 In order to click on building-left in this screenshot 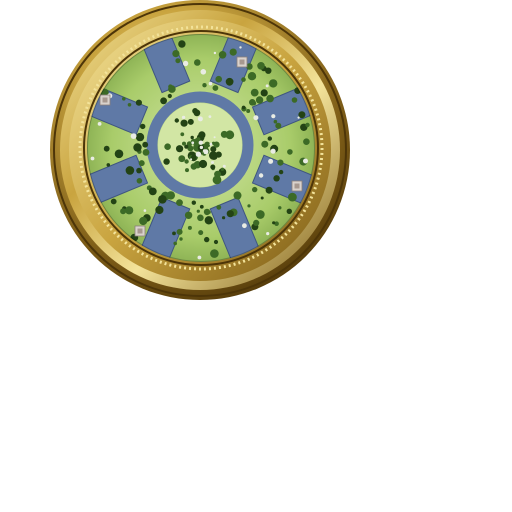, I will do `click(105, 100)`.